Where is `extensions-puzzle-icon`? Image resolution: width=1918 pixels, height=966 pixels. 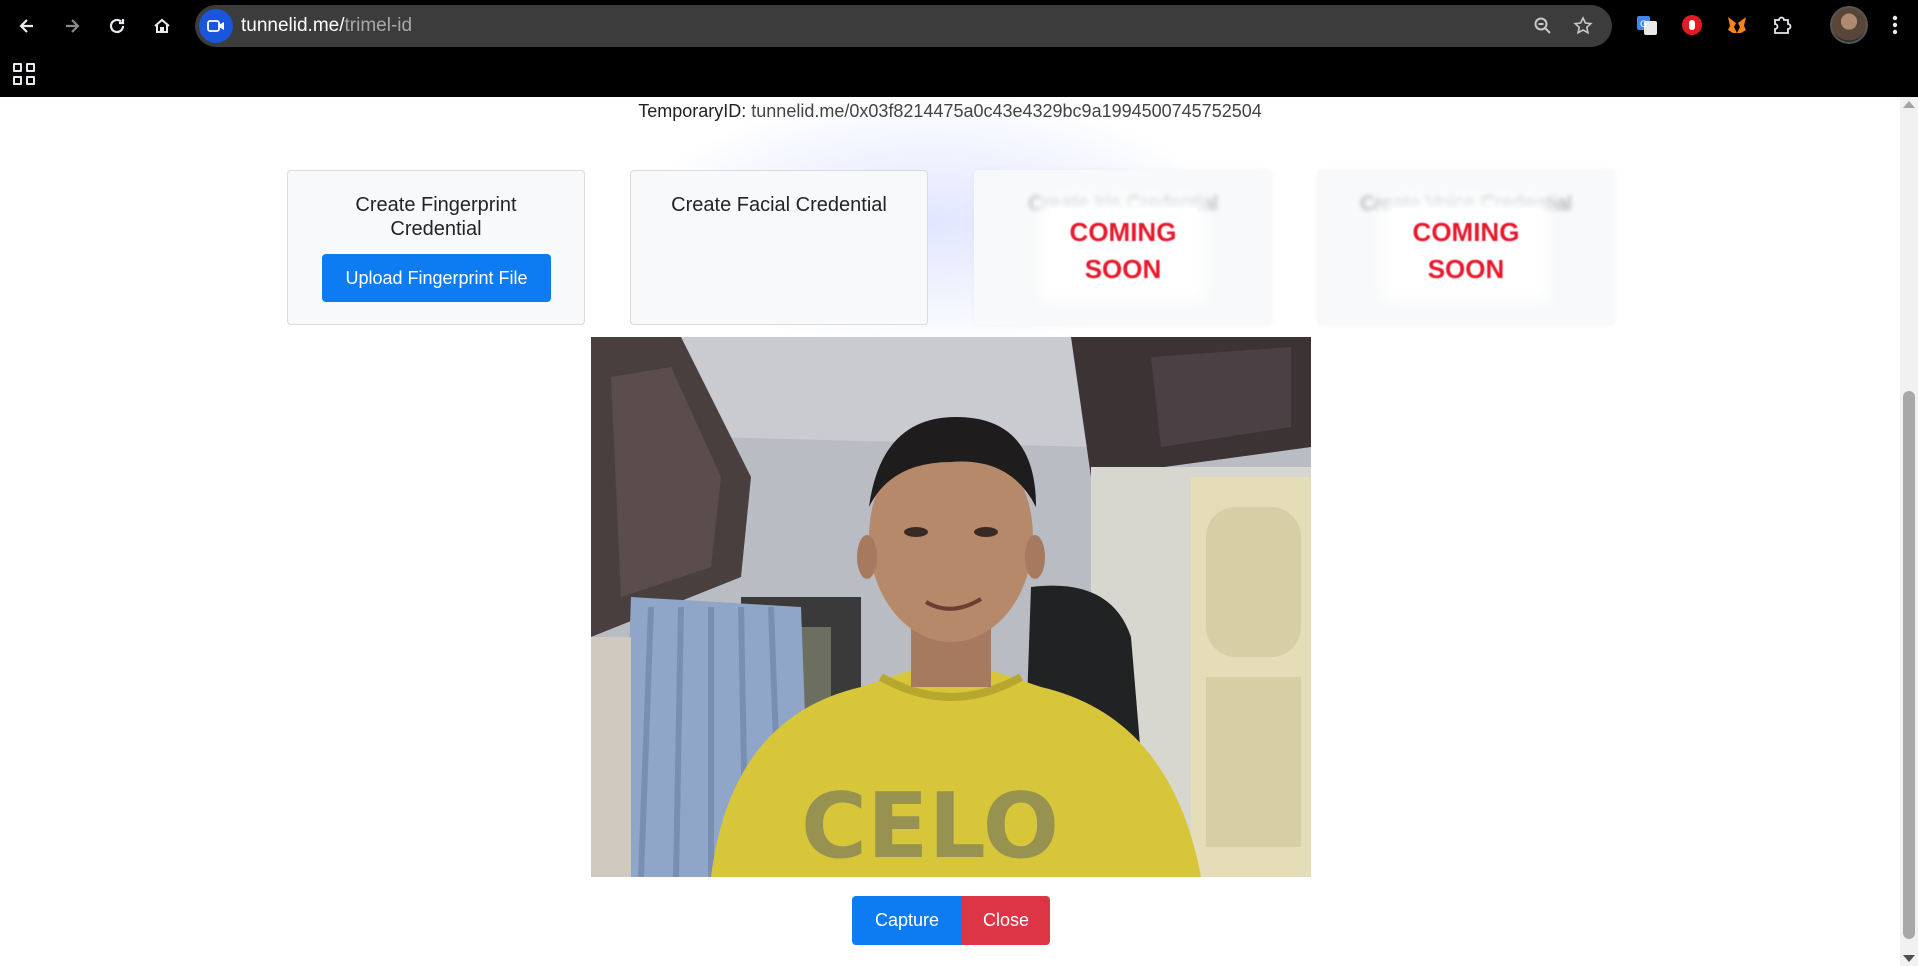
extensions-puzzle-icon is located at coordinates (1782, 25).